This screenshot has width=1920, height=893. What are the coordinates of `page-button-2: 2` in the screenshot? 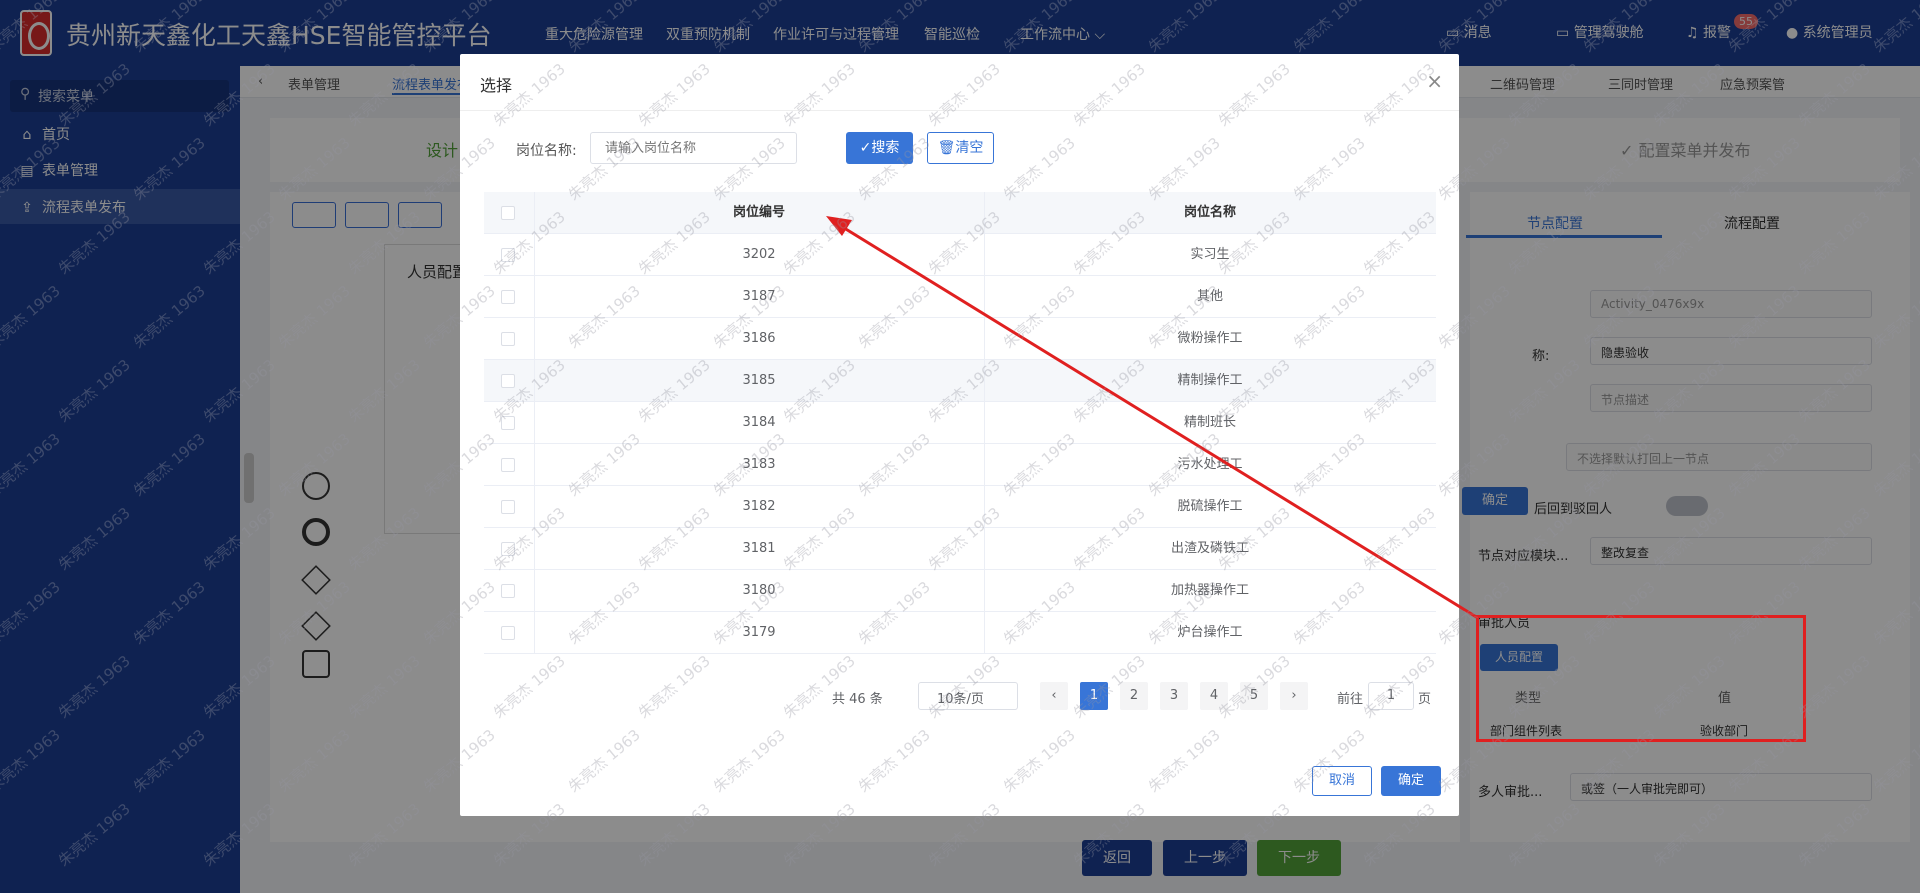 It's located at (1134, 696).